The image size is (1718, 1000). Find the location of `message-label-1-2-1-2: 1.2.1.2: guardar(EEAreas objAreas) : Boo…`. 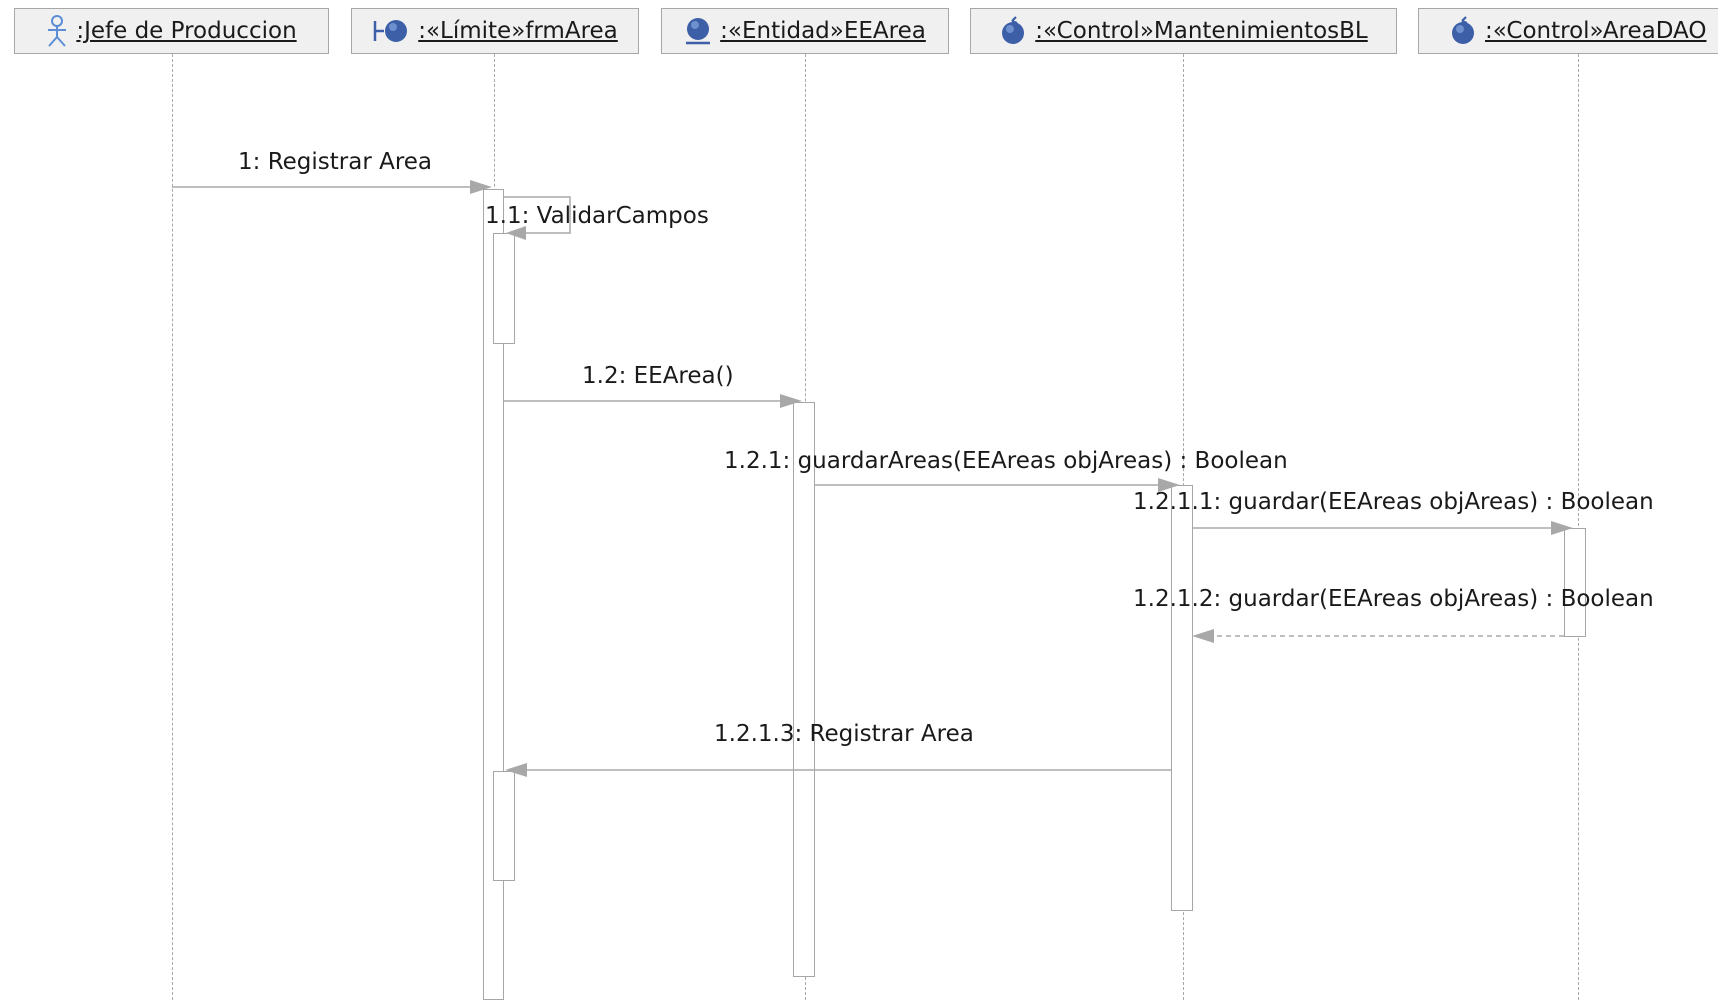

message-label-1-2-1-2: 1.2.1.2: guardar(EEAreas objAreas) : Boo… is located at coordinates (1393, 599).